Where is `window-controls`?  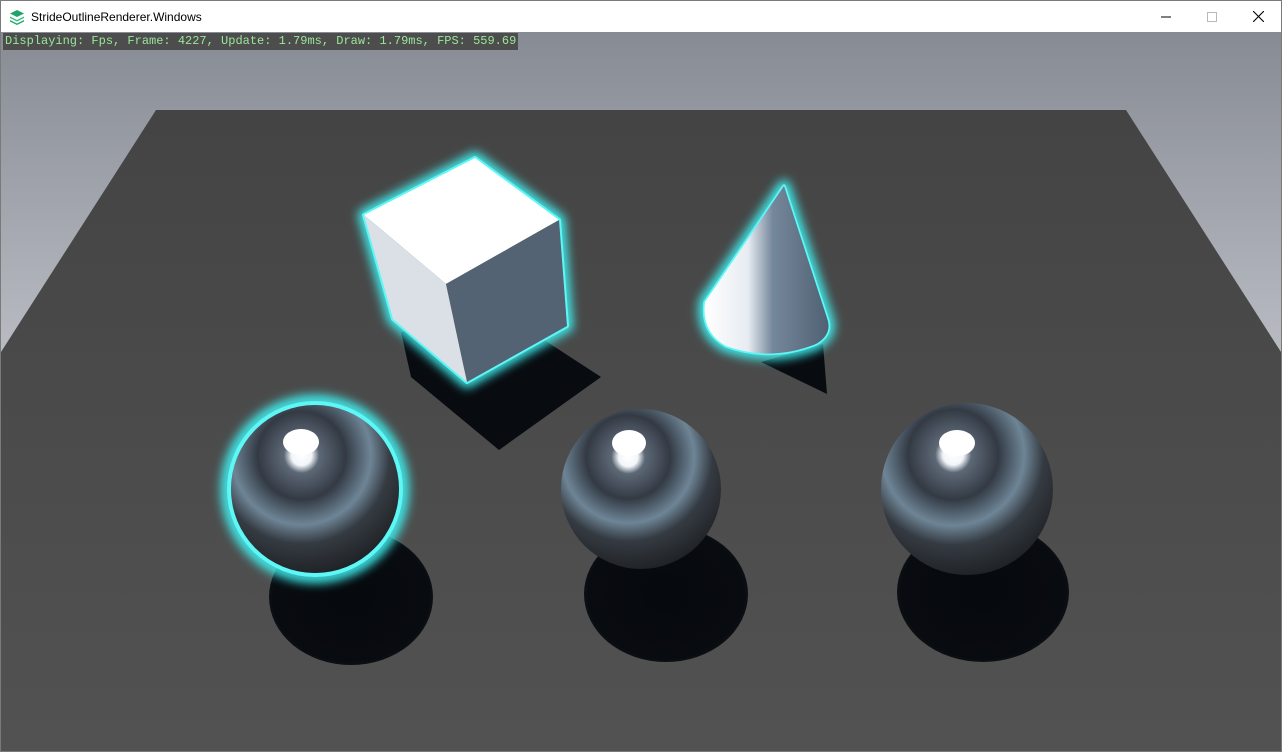
window-controls is located at coordinates (1212, 16).